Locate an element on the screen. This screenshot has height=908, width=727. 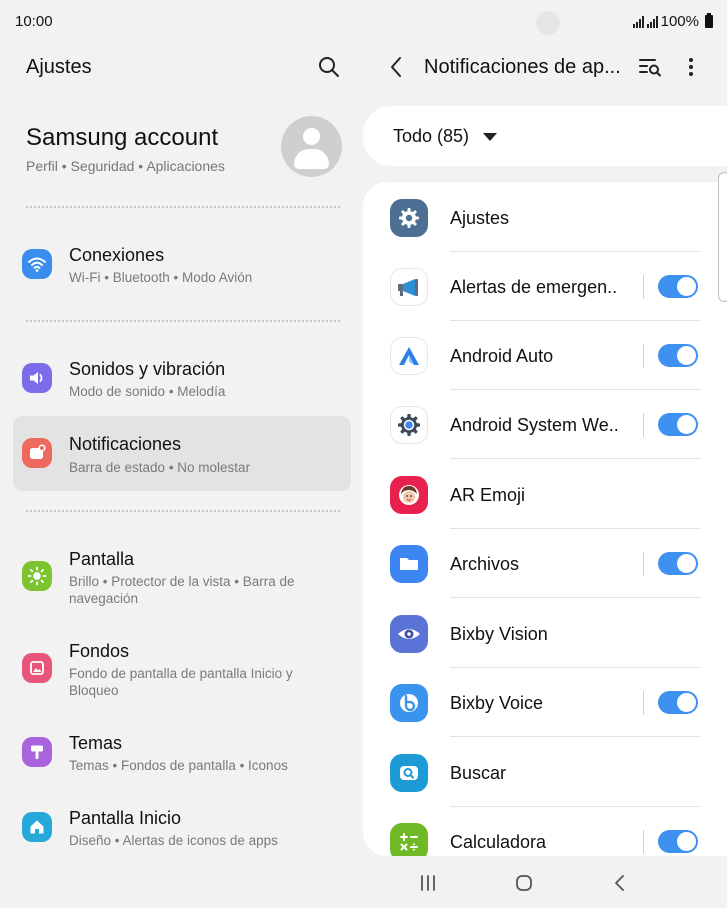
recents-icon is located at coordinates (428, 883).